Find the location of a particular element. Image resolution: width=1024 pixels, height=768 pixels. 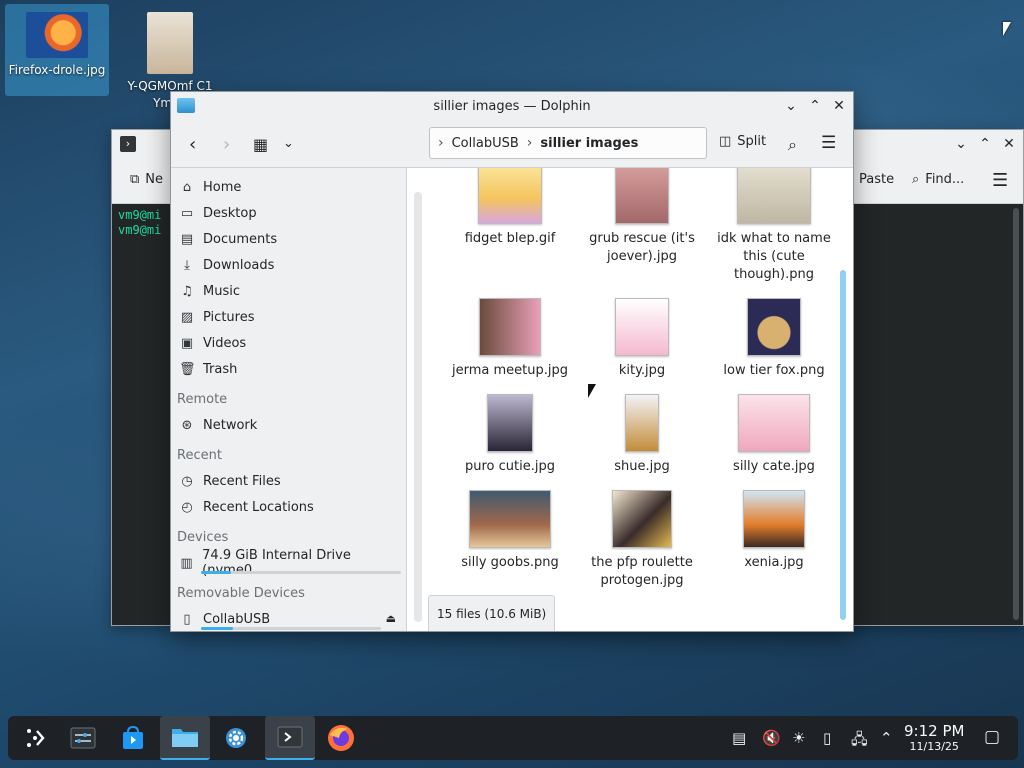

place-label: Music is located at coordinates (221, 291).